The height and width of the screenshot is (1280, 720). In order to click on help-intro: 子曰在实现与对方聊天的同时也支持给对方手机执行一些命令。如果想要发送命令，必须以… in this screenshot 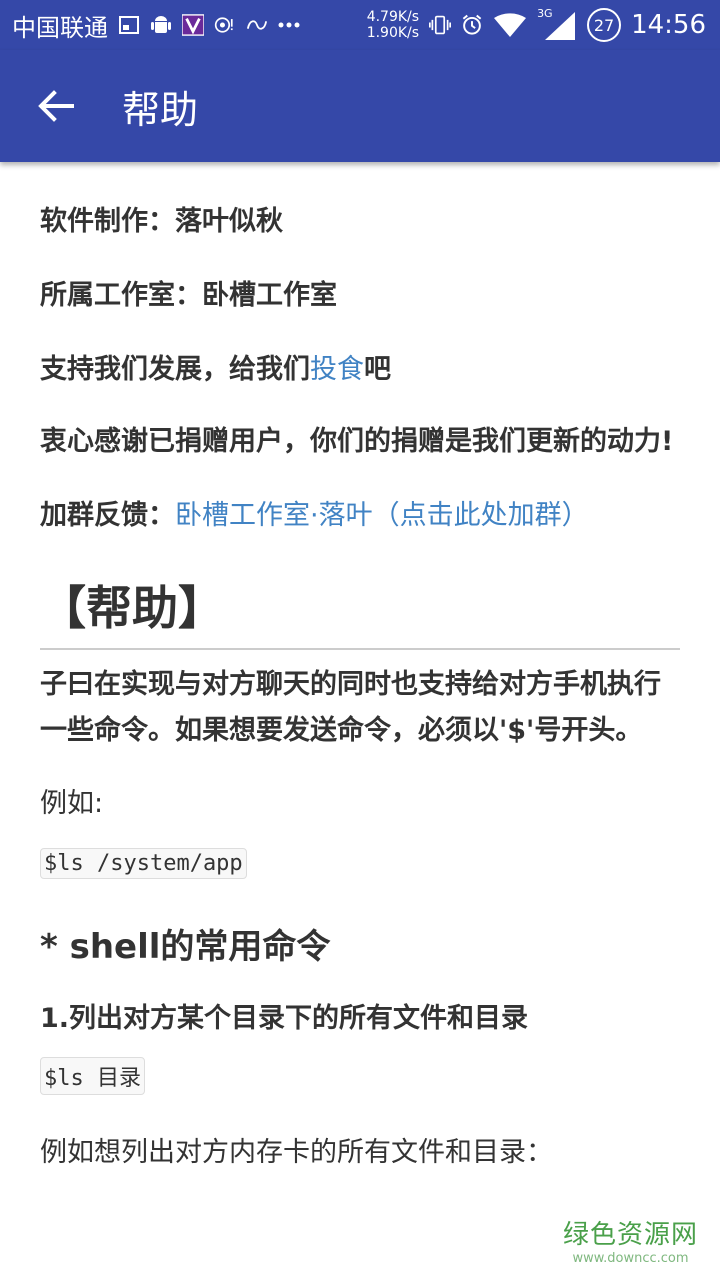, I will do `click(350, 707)`.